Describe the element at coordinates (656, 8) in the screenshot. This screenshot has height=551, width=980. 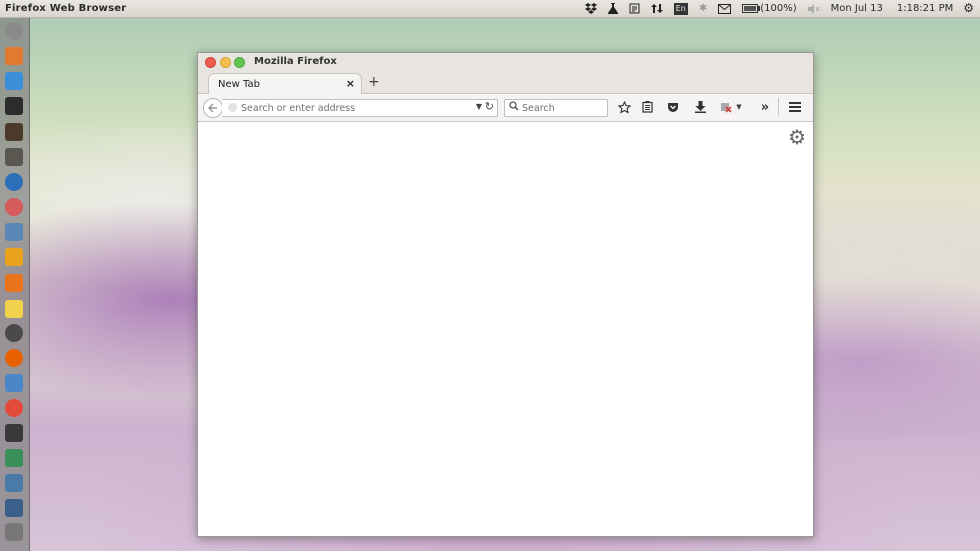
I see `network-updown-icon` at that location.